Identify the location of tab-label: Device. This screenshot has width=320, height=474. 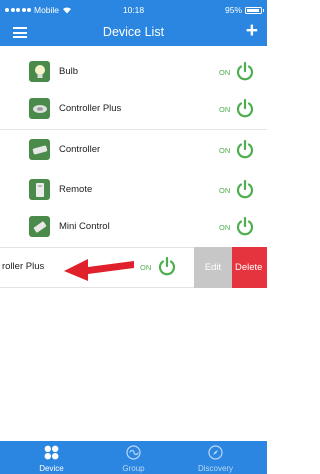
(51, 468).